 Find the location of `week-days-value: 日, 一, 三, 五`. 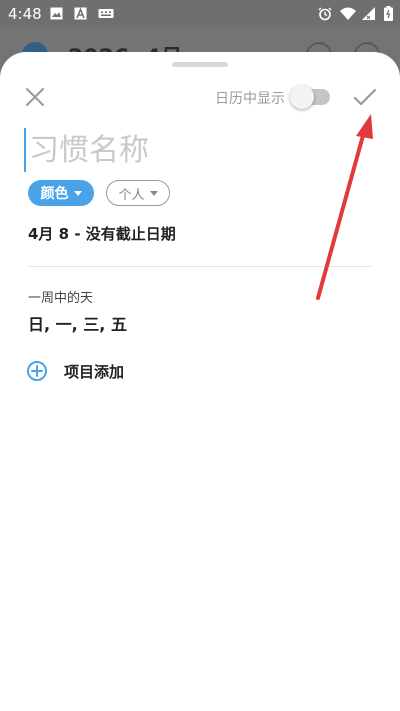

week-days-value: 日, 一, 三, 五 is located at coordinates (77, 323).